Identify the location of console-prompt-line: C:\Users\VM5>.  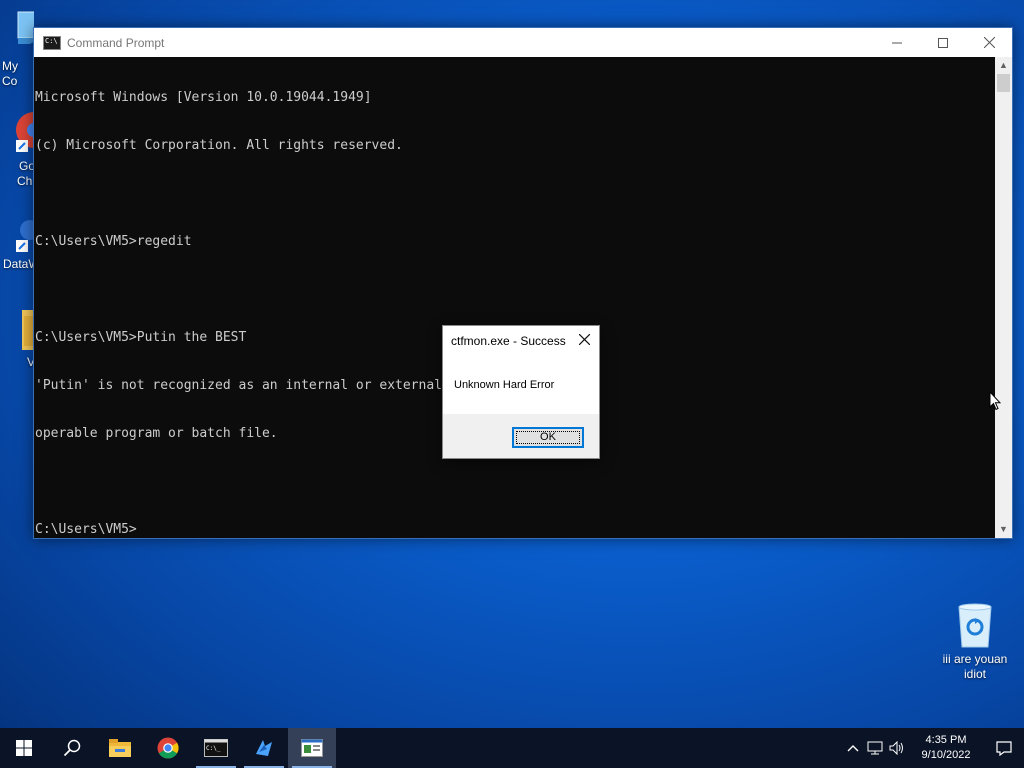
(86, 529).